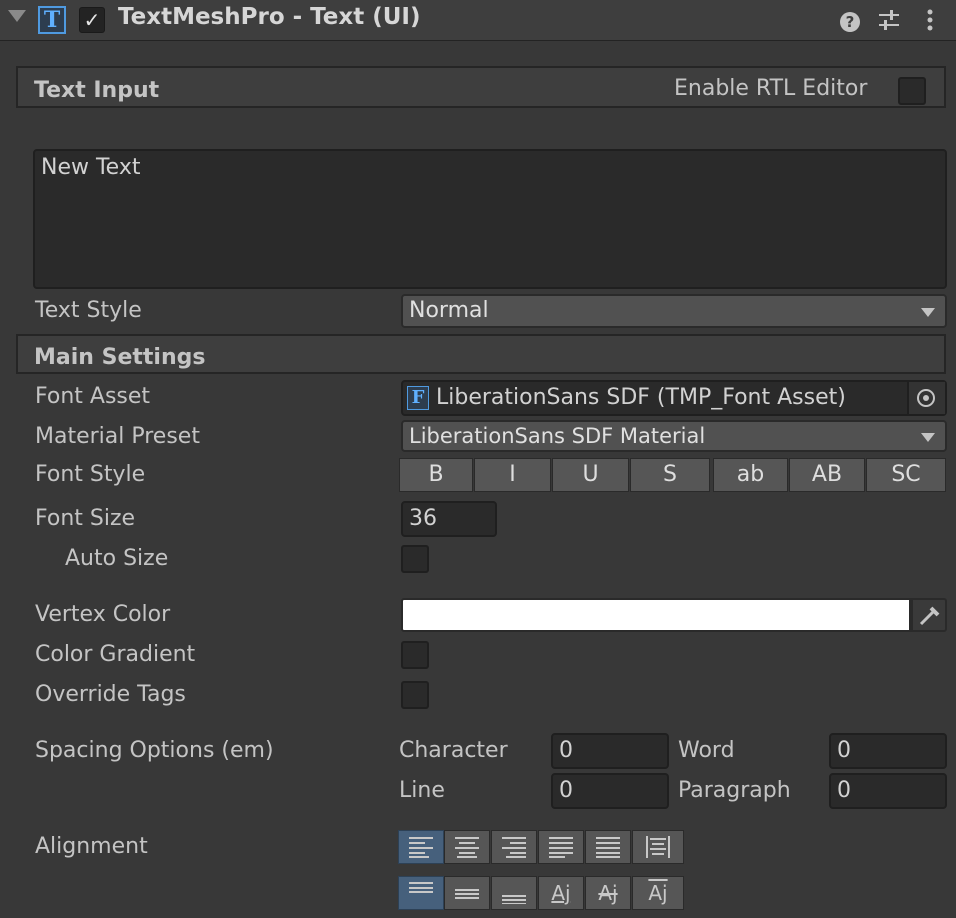  Describe the element at coordinates (92, 20) in the screenshot. I see `component-enabled-checkbox: ✓` at that location.